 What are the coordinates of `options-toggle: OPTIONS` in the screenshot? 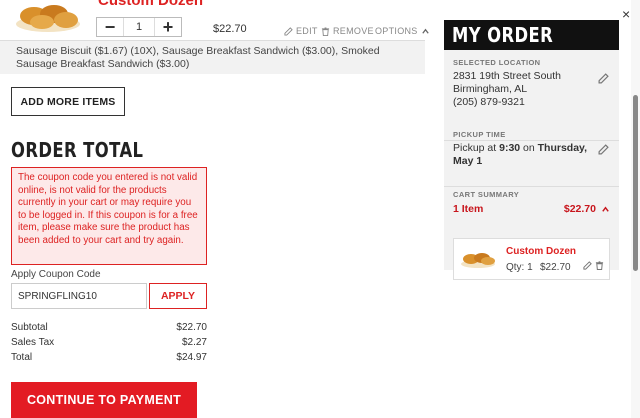 It's located at (402, 31).